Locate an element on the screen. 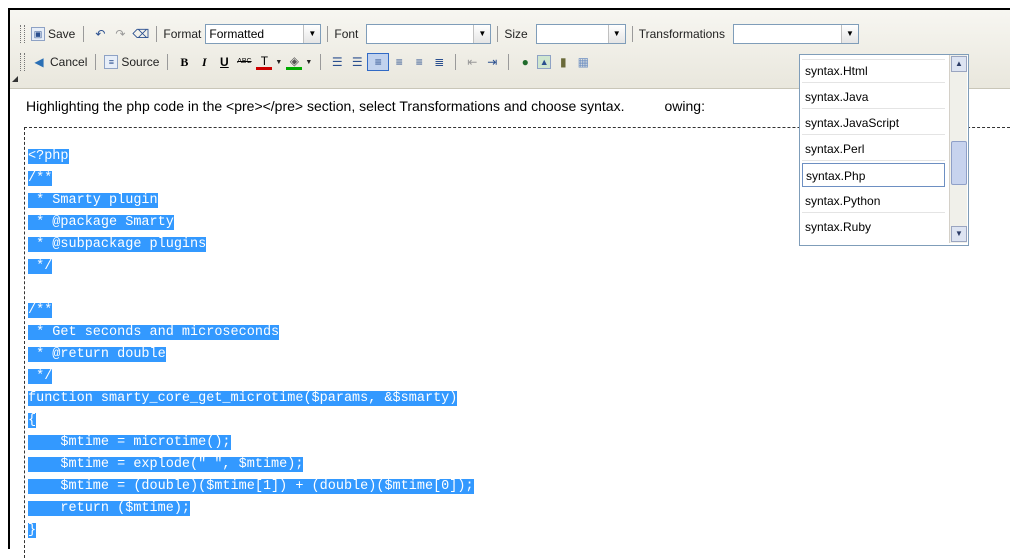 The height and width of the screenshot is (558, 1010). dropdown-item-syntax-ruby: syntax.Ruby is located at coordinates (873, 227).